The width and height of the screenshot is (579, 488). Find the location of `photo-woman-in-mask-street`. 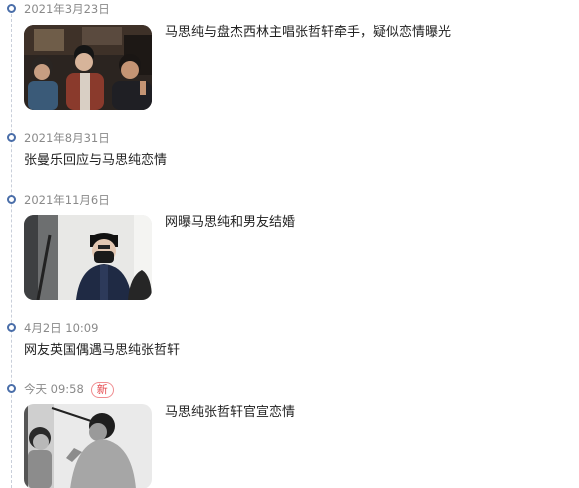

photo-woman-in-mask-street is located at coordinates (88, 257).